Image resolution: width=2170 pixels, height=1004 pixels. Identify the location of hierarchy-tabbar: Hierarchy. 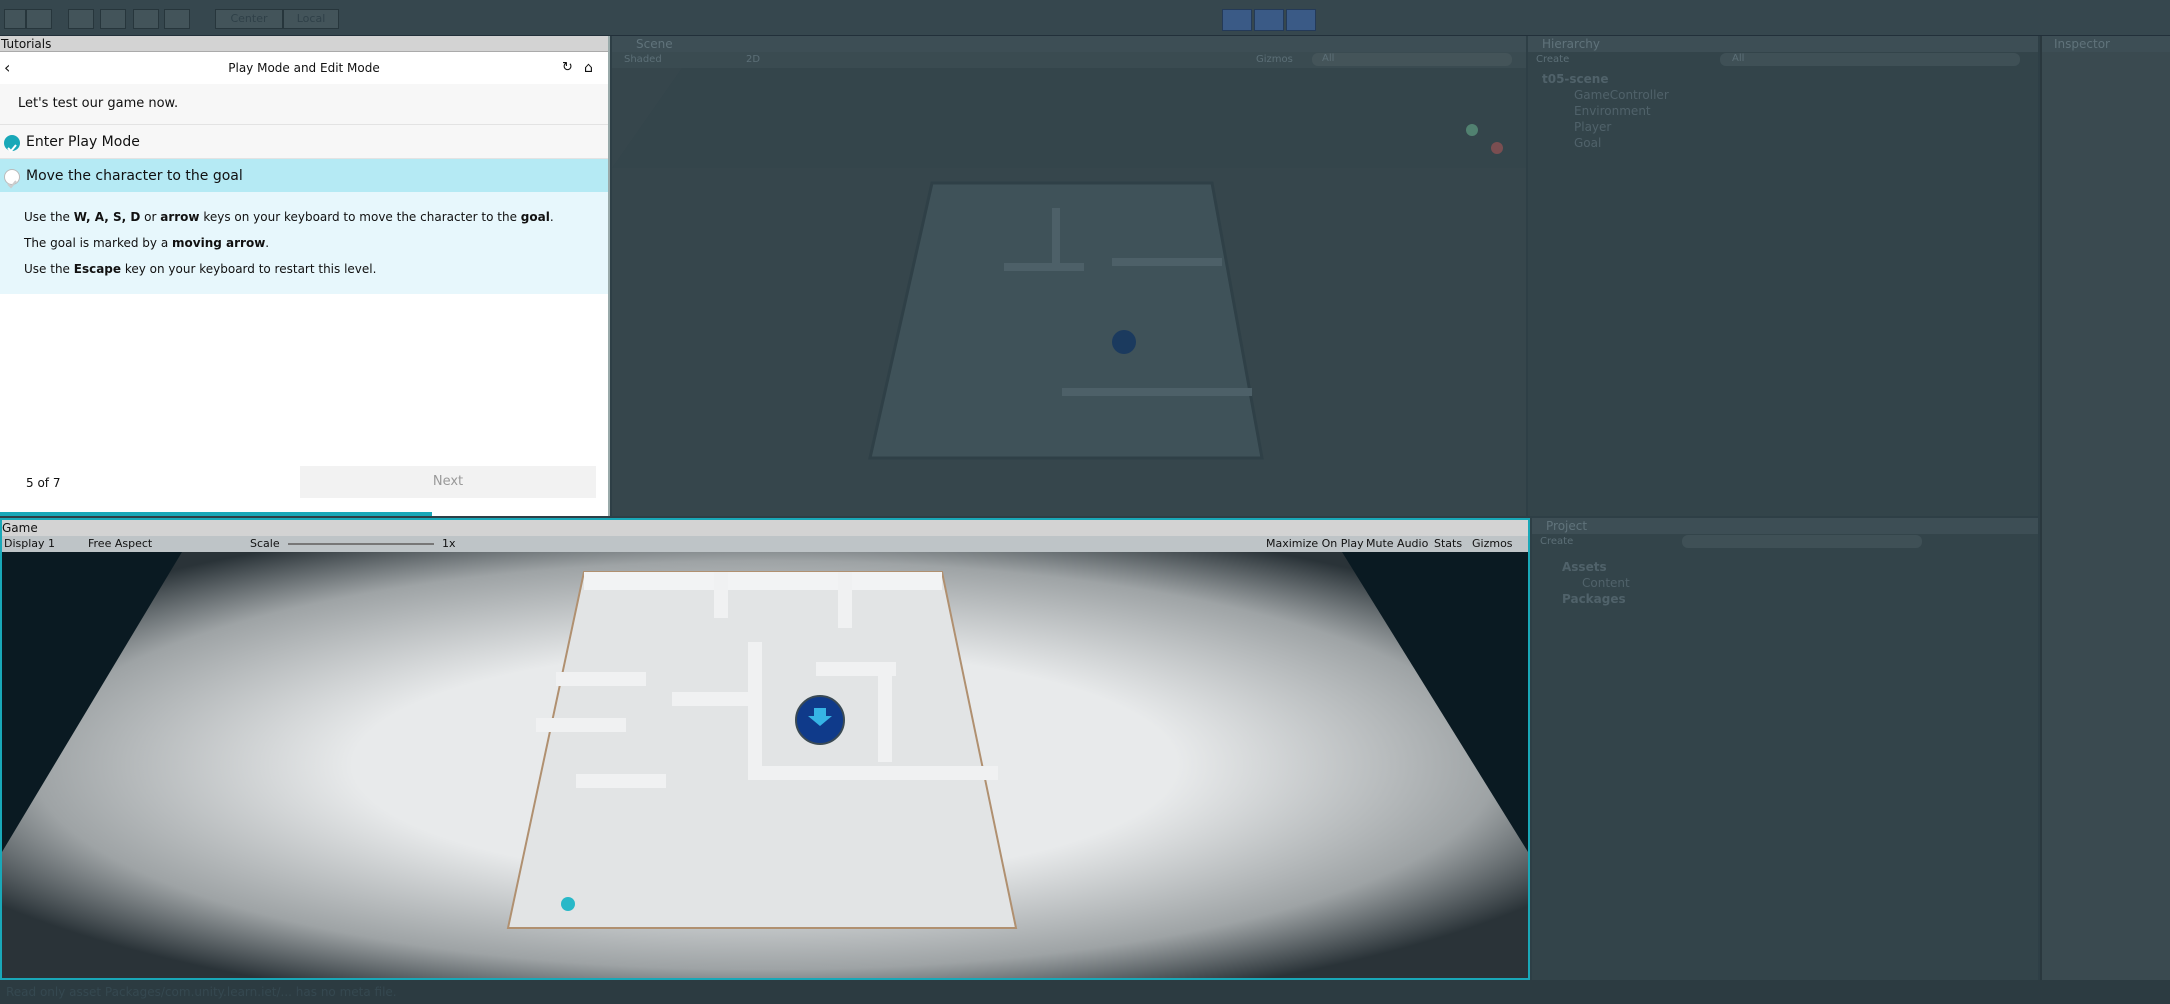
(1783, 44).